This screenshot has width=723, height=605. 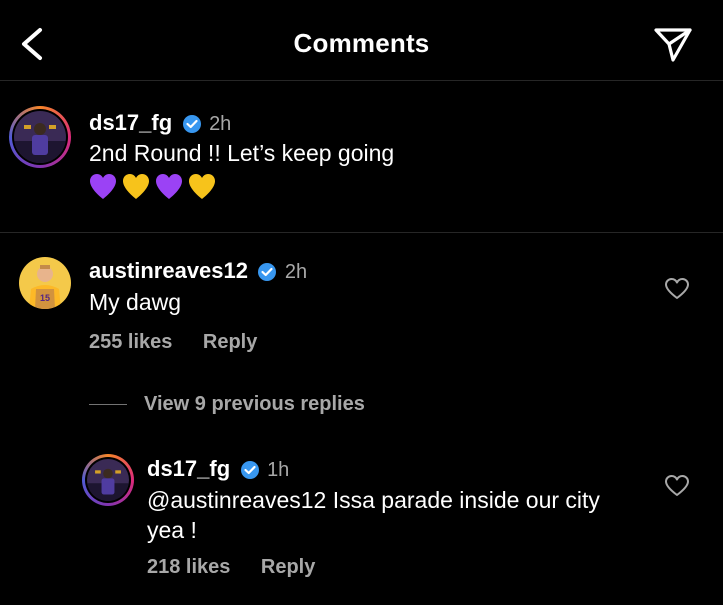 What do you see at coordinates (230, 342) in the screenshot?
I see `comment-reply-button: Reply` at bounding box center [230, 342].